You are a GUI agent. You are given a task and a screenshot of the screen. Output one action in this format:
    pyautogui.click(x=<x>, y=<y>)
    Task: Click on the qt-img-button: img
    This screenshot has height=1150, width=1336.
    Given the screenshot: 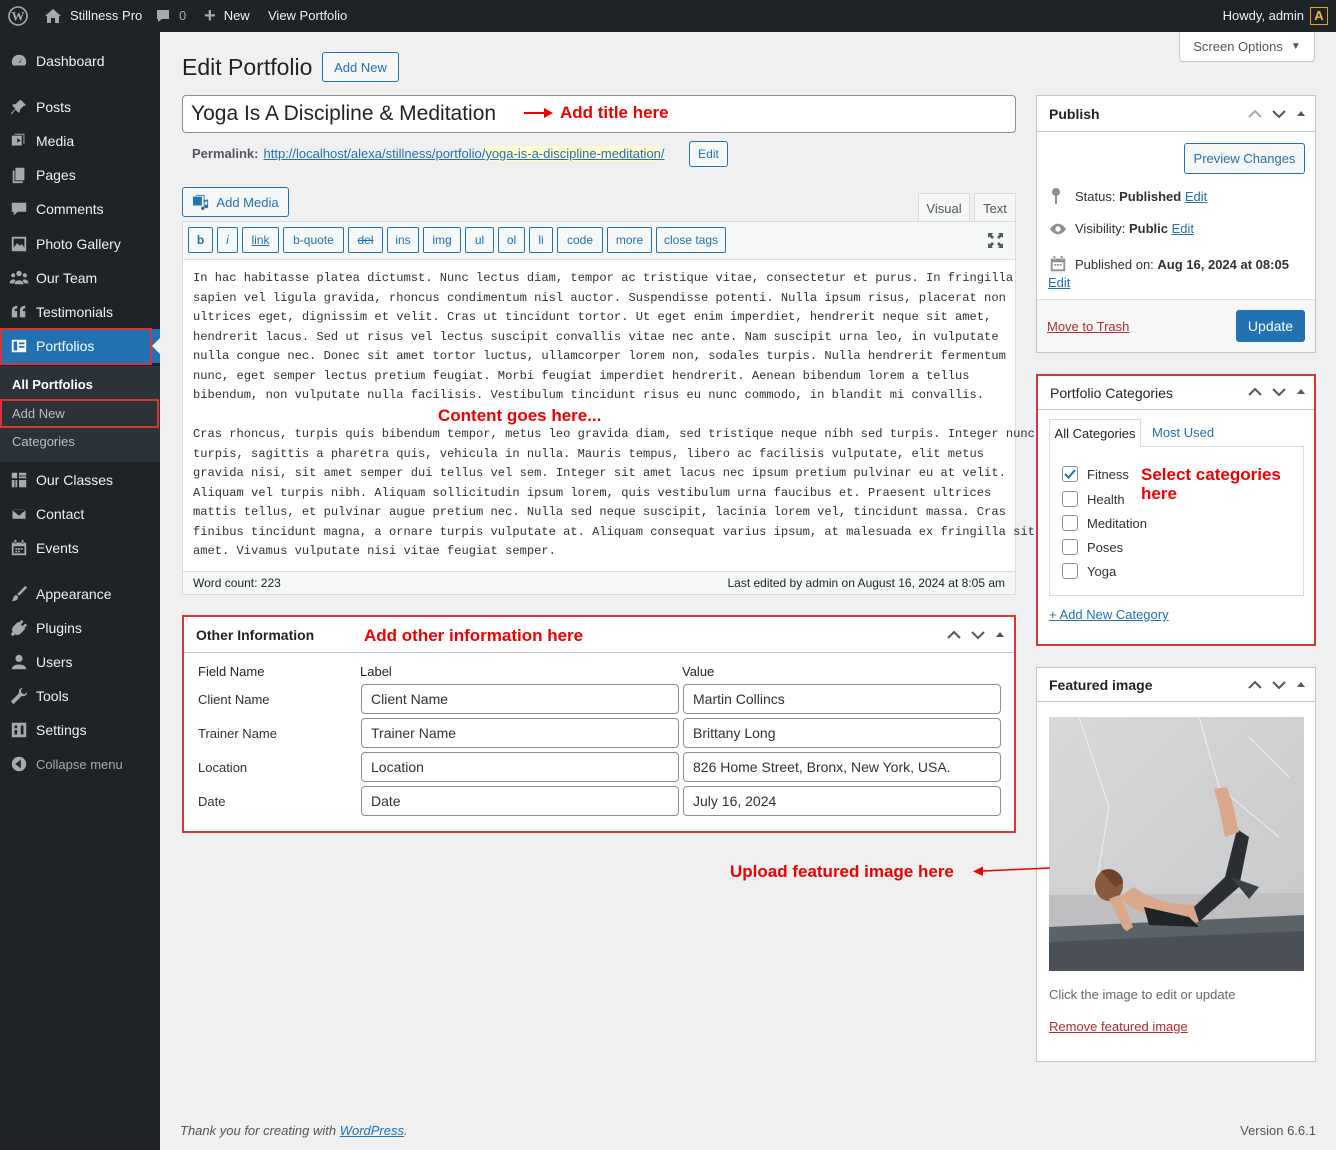 What is the action you would take?
    pyautogui.click(x=442, y=240)
    